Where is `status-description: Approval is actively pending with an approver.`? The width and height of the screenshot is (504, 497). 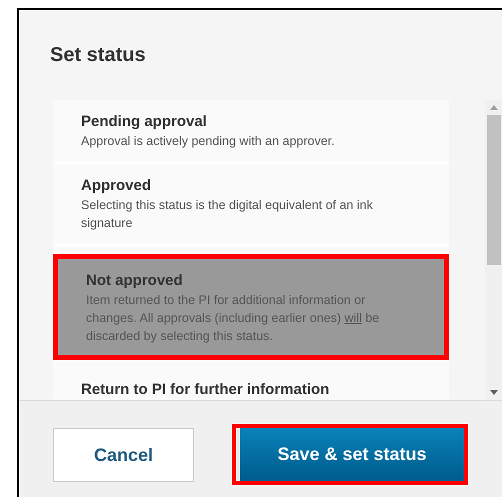 status-description: Approval is actively pending with an approver. is located at coordinates (208, 141).